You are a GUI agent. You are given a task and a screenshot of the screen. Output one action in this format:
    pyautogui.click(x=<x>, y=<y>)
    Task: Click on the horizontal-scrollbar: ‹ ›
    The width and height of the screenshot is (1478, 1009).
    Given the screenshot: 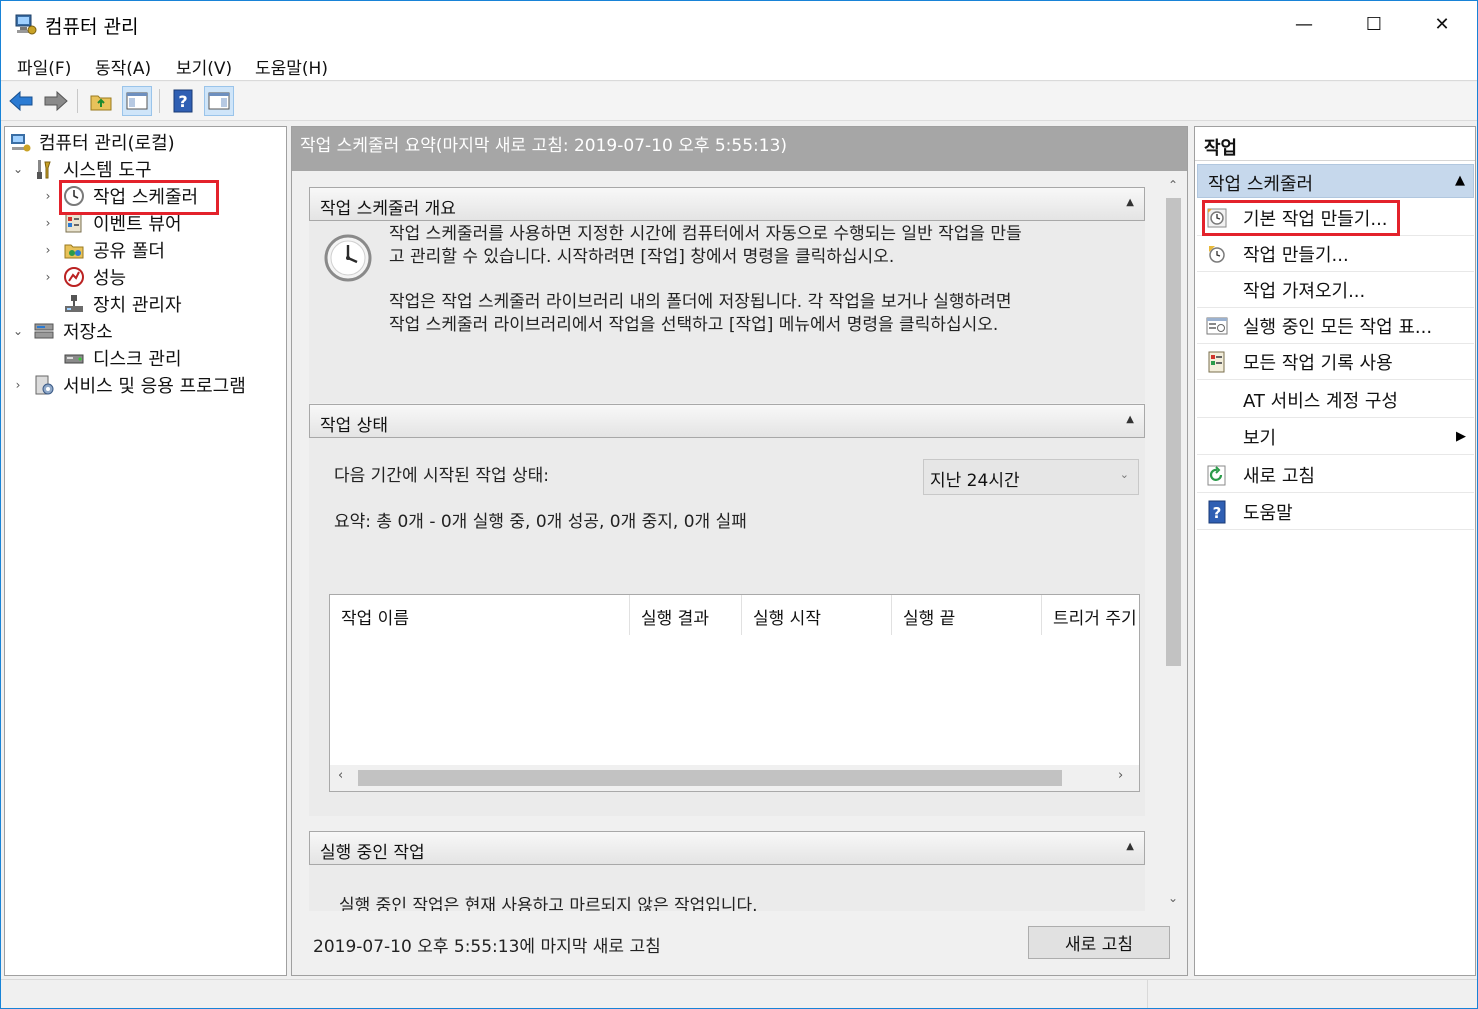 What is the action you would take?
    pyautogui.click(x=734, y=778)
    